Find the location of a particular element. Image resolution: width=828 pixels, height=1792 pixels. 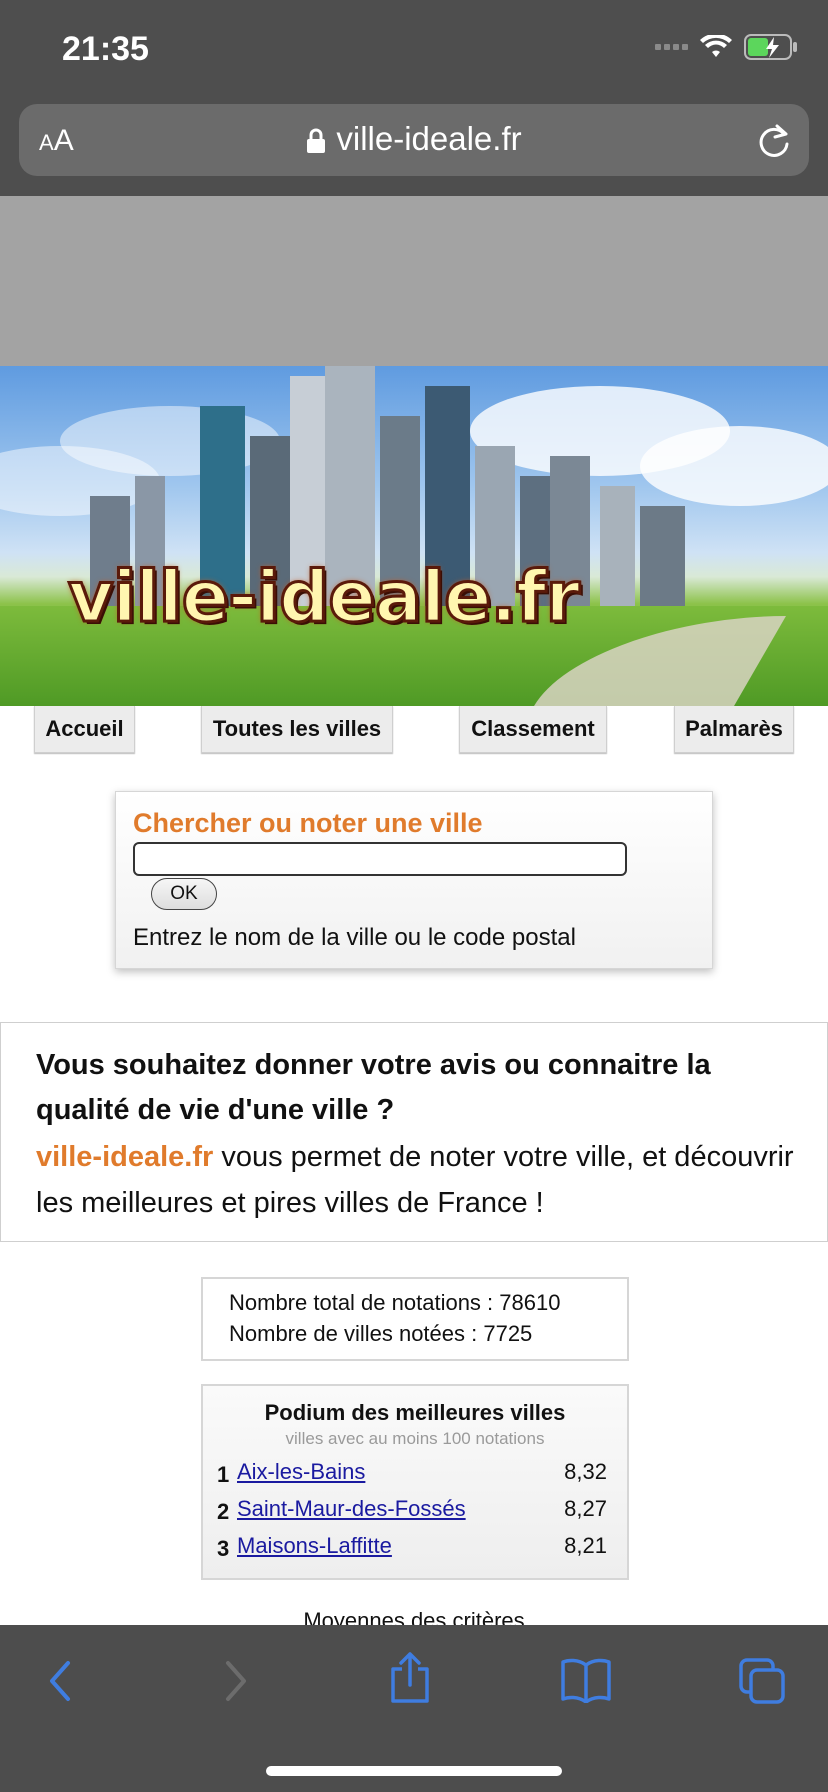

ad-placeholder is located at coordinates (414, 281).